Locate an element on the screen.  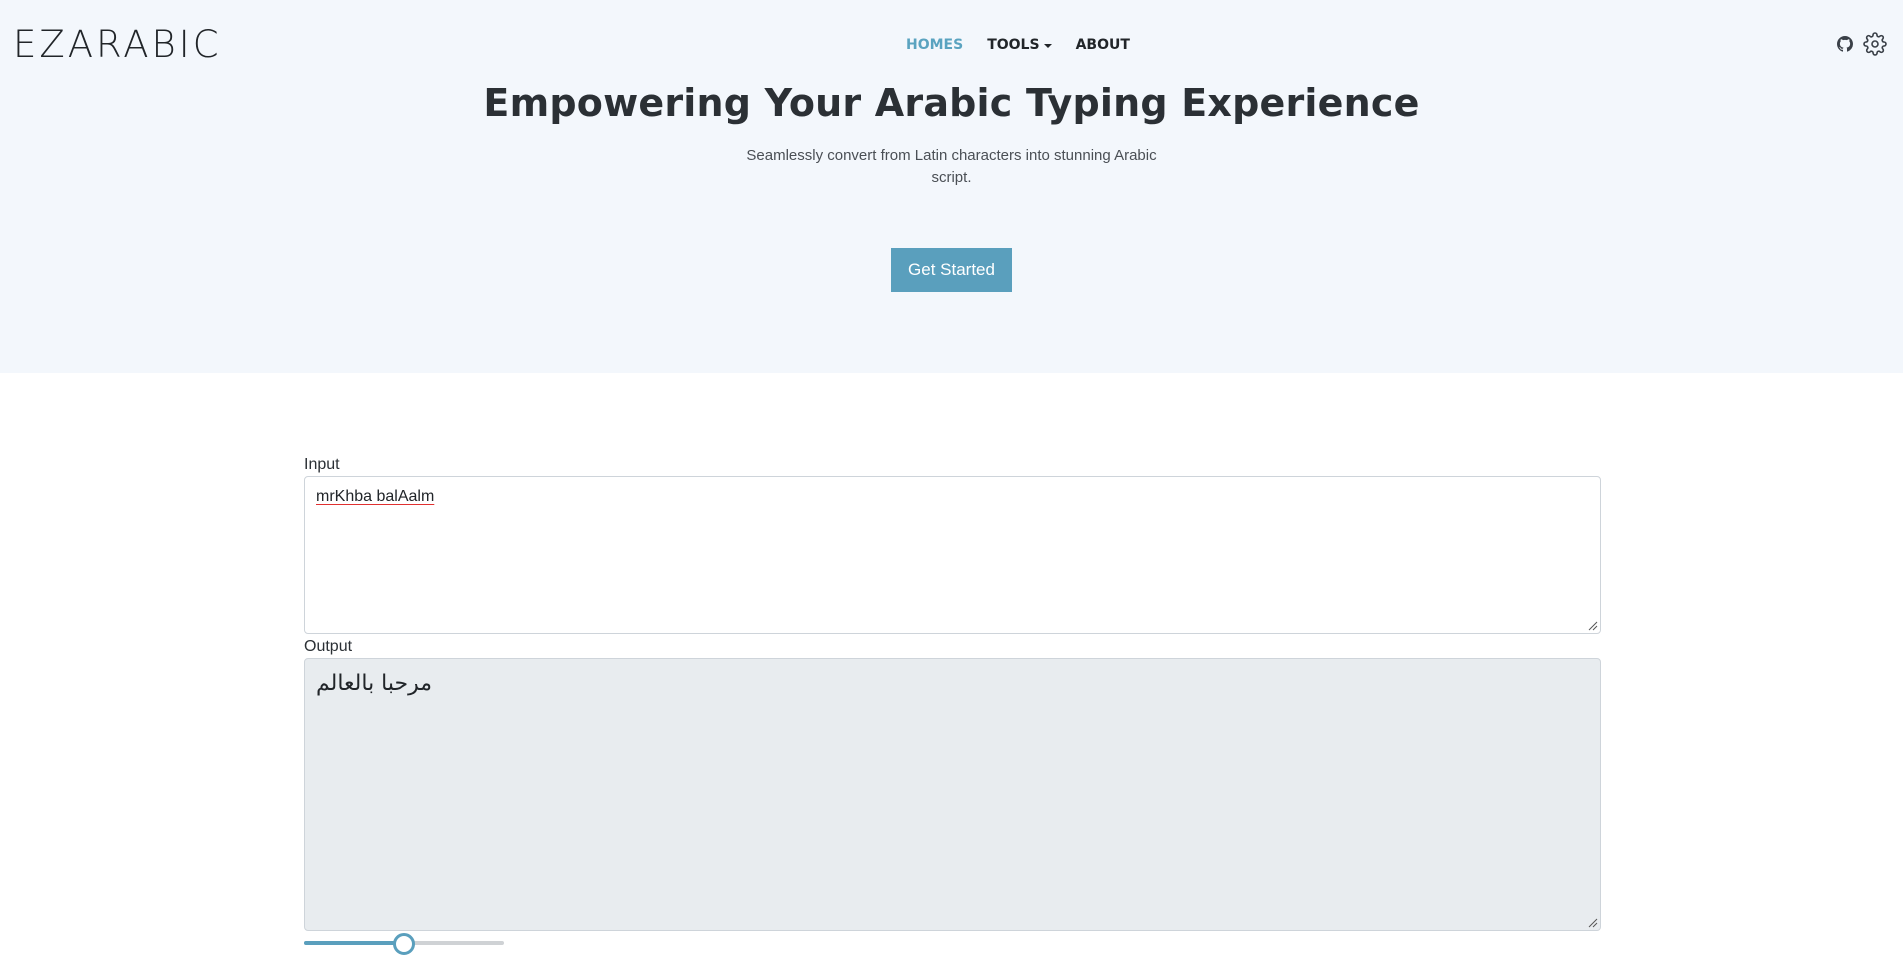
input-text: mrKhba balAalm is located at coordinates (375, 496).